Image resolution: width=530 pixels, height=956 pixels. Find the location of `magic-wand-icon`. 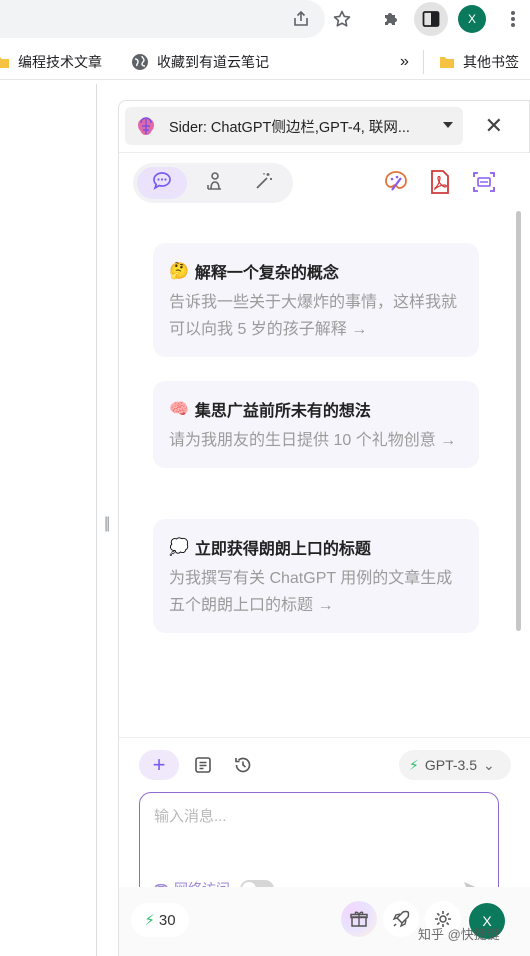

magic-wand-icon is located at coordinates (264, 183).